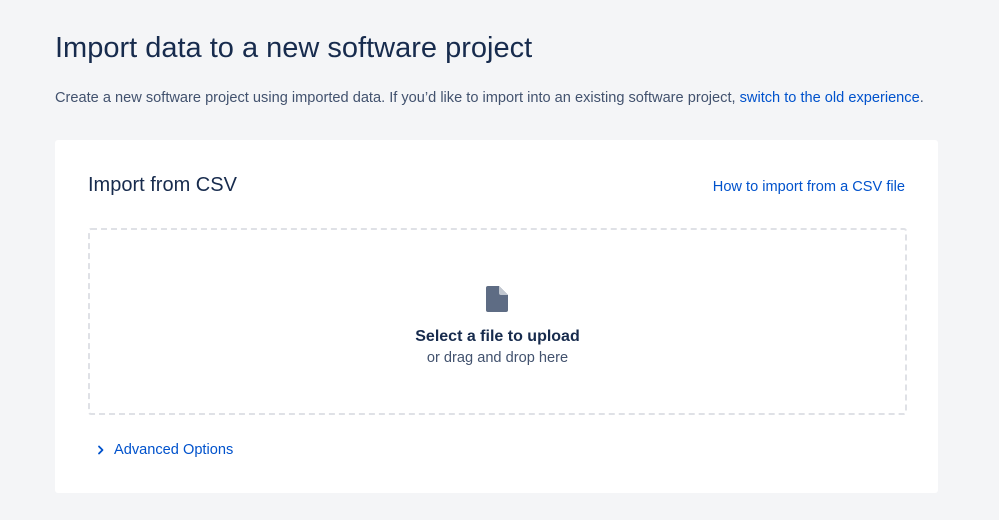  What do you see at coordinates (497, 358) in the screenshot?
I see `drag-drop-hint: or drag and drop here` at bounding box center [497, 358].